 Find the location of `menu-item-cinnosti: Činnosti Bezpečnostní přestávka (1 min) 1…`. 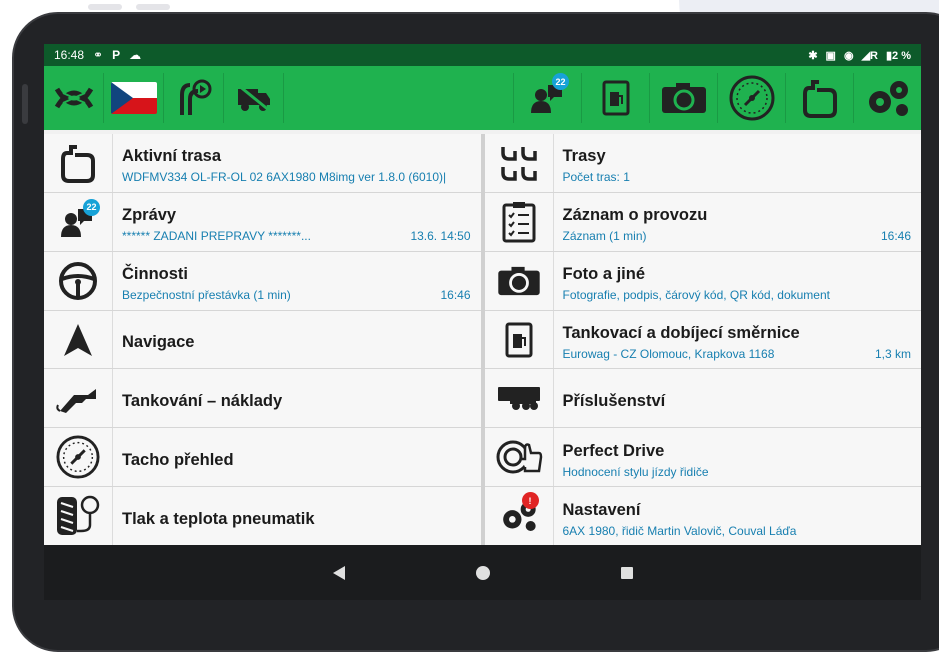

menu-item-cinnosti: Činnosti Bezpečnostní přestávka (1 min) 1… is located at coordinates (262, 280).